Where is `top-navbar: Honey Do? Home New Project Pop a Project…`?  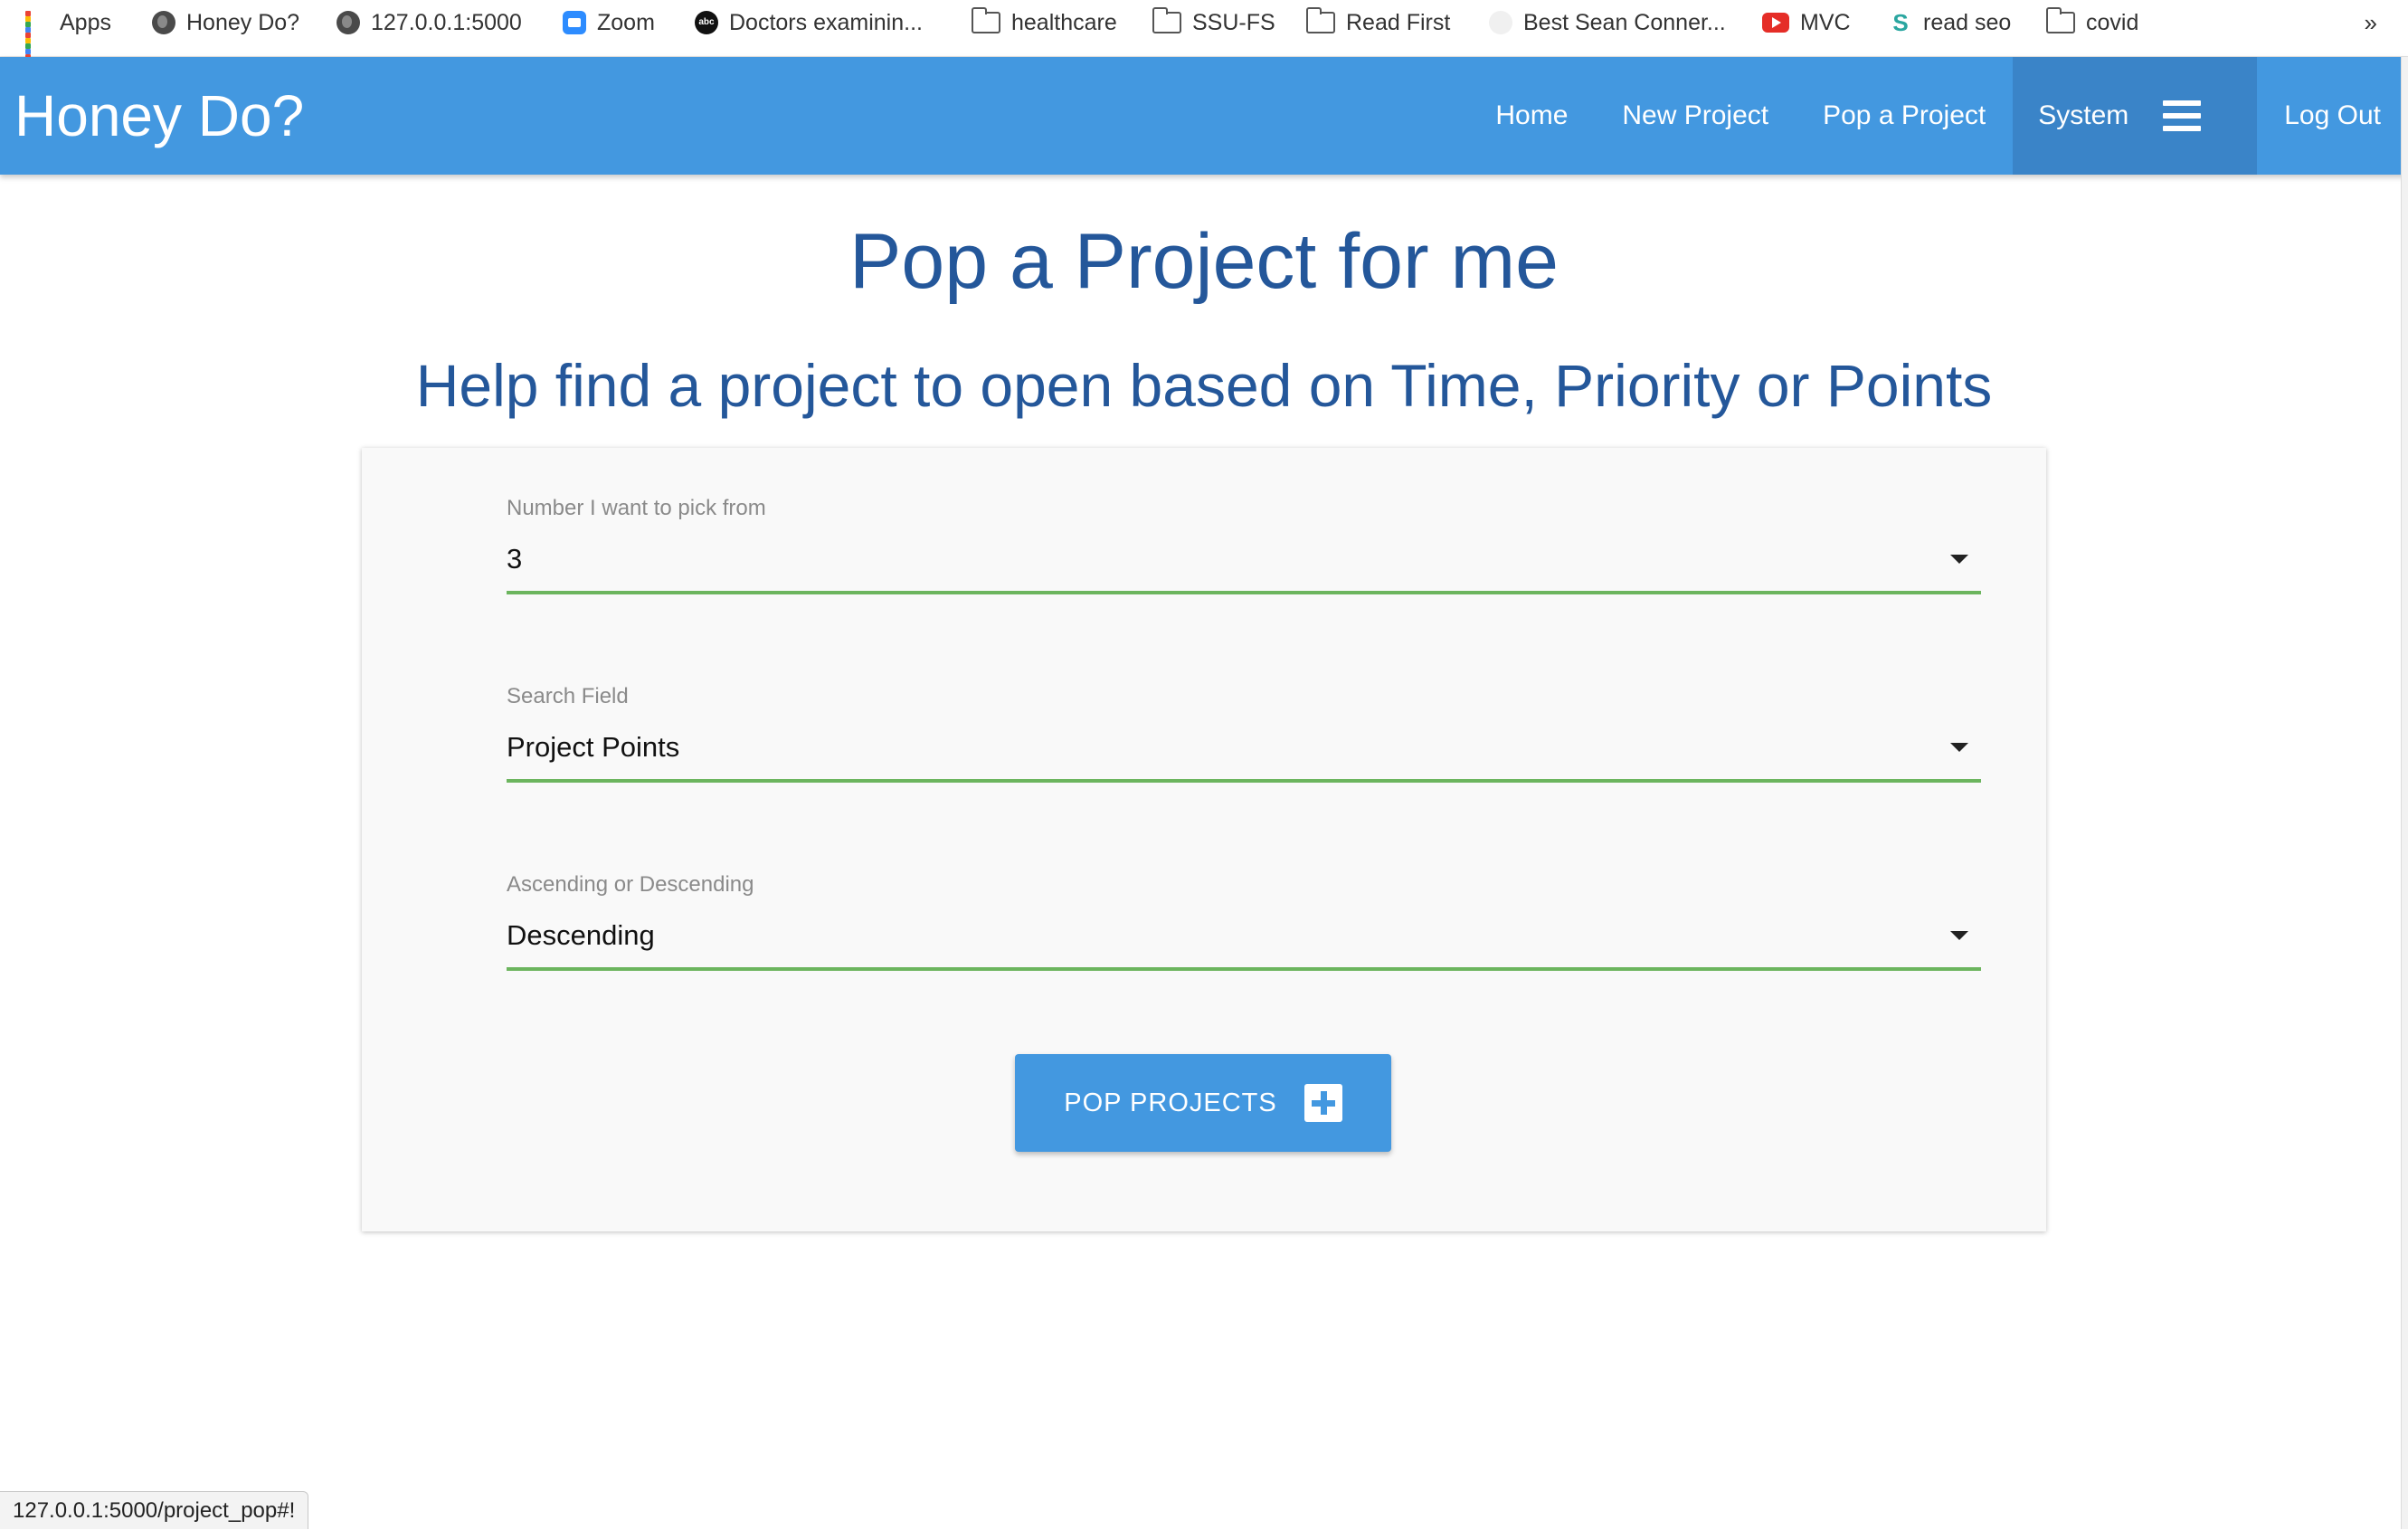
top-navbar: Honey Do? Home New Project Pop a Project… is located at coordinates (1204, 116).